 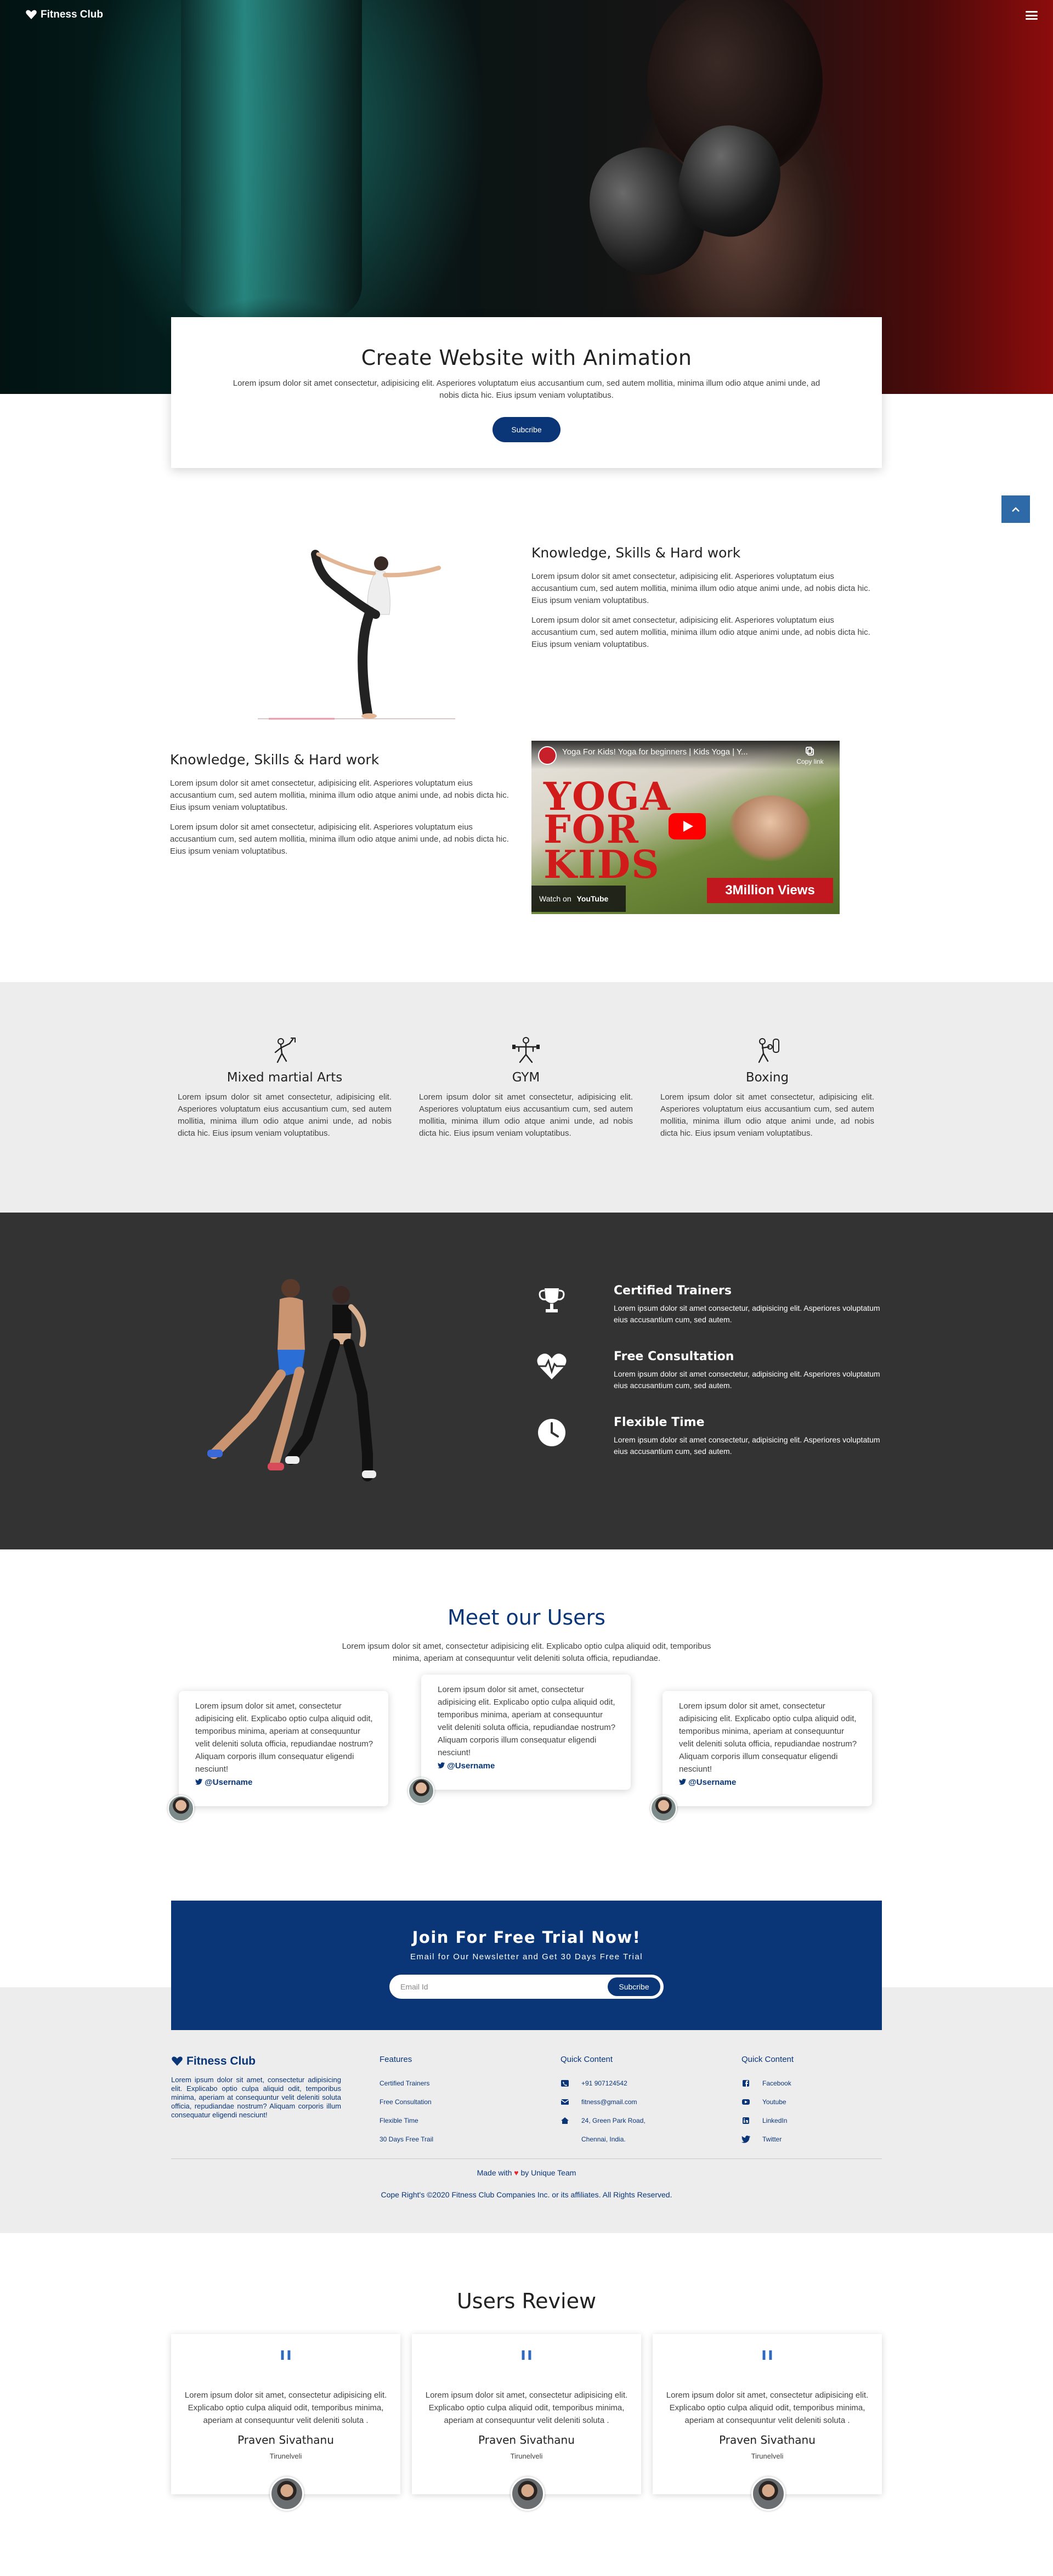 I want to click on social-link-twitter: Twitter, so click(x=768, y=2144).